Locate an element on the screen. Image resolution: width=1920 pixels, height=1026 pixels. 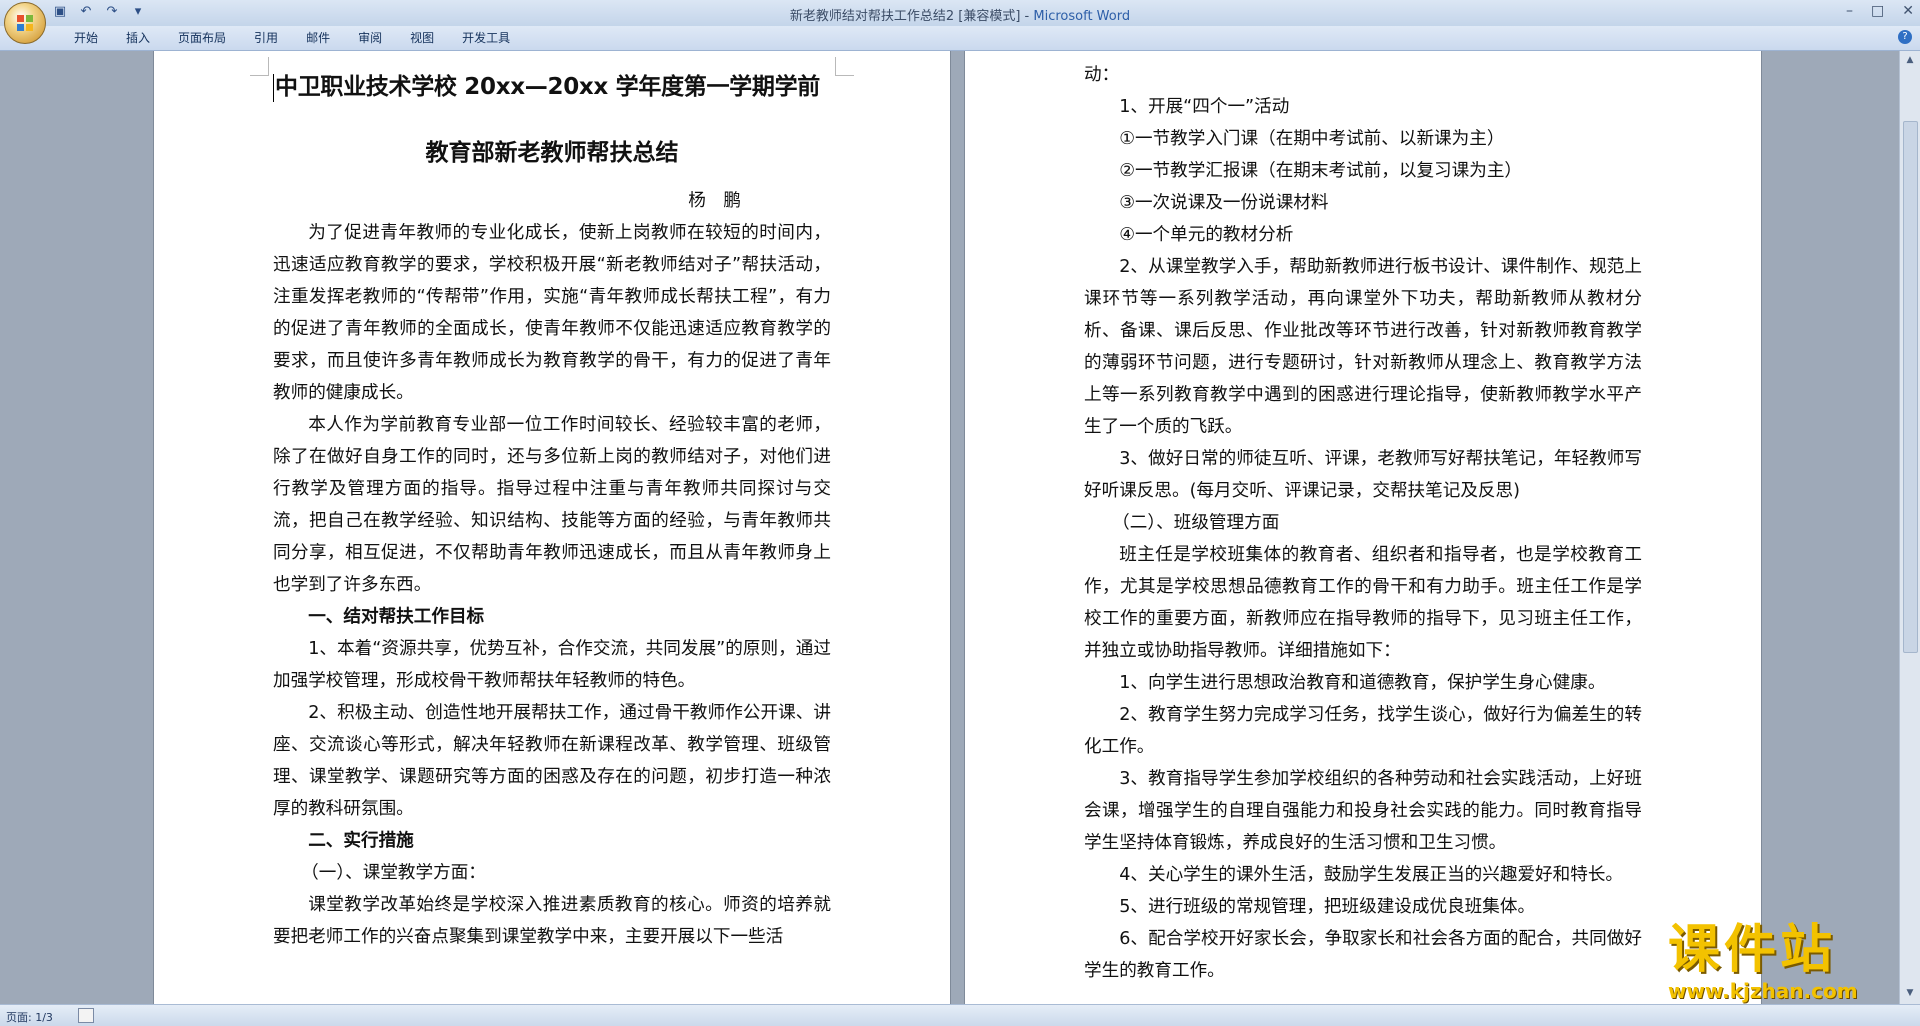
status-bar: 页面: 1/3 is located at coordinates (960, 1015).